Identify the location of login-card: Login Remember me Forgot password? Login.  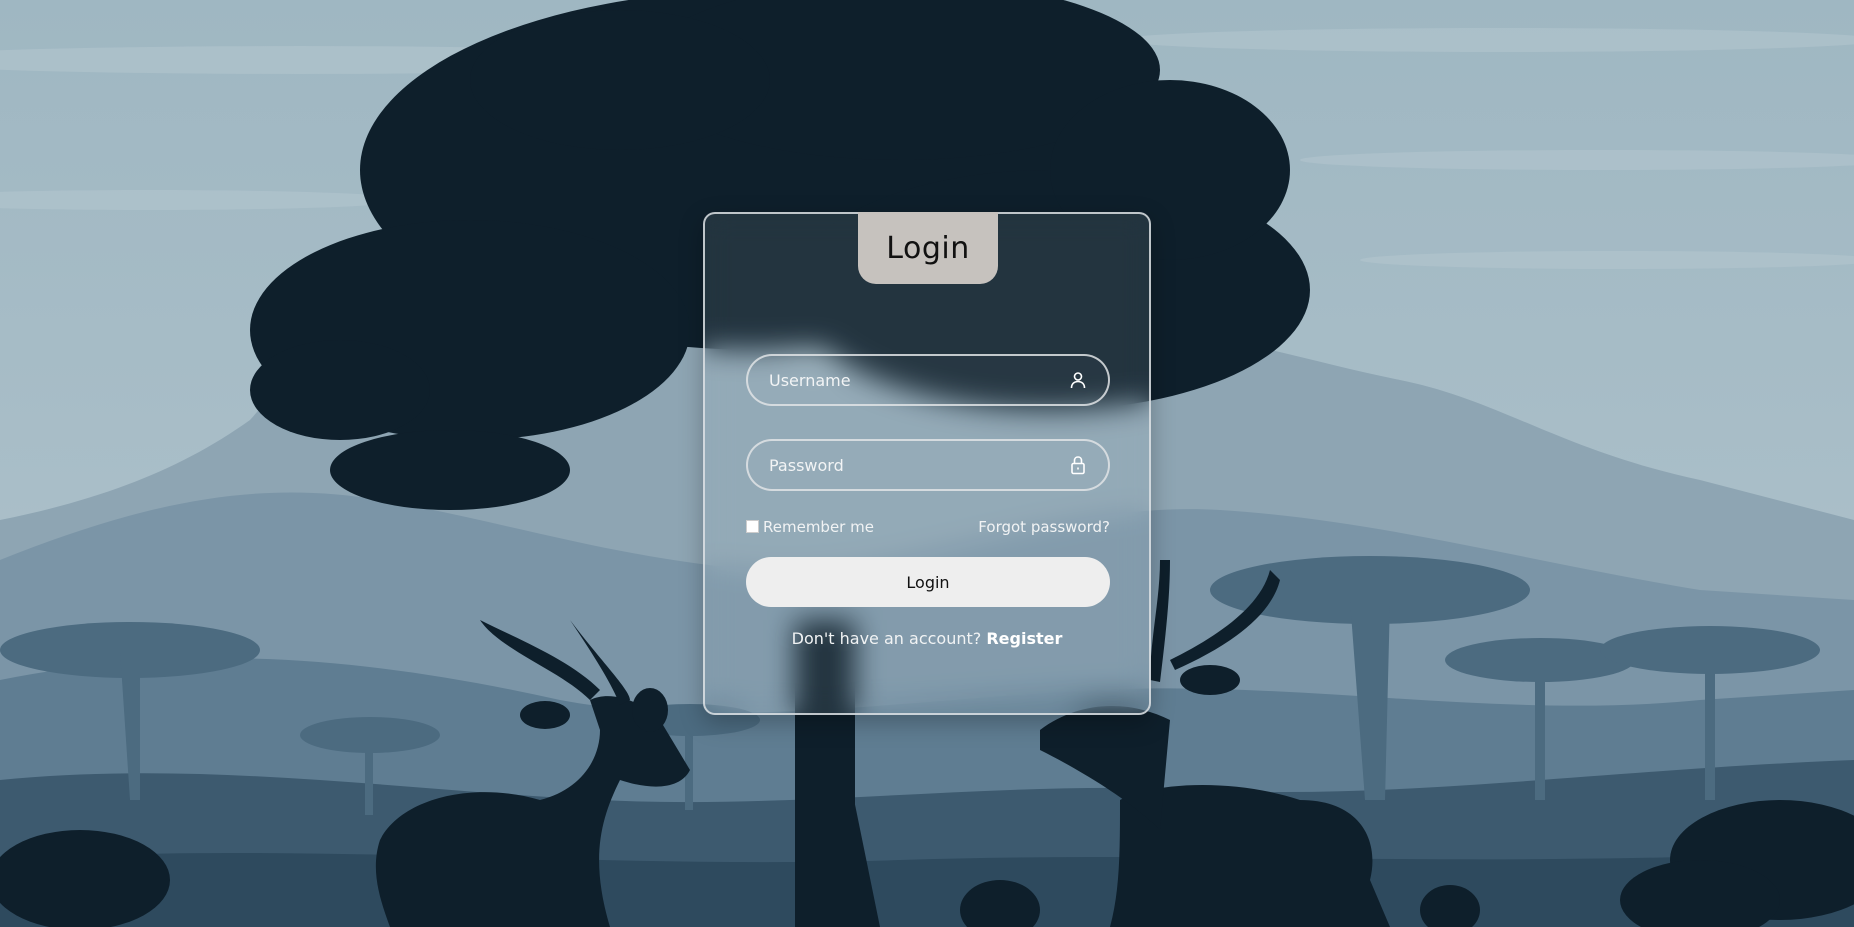
(927, 463).